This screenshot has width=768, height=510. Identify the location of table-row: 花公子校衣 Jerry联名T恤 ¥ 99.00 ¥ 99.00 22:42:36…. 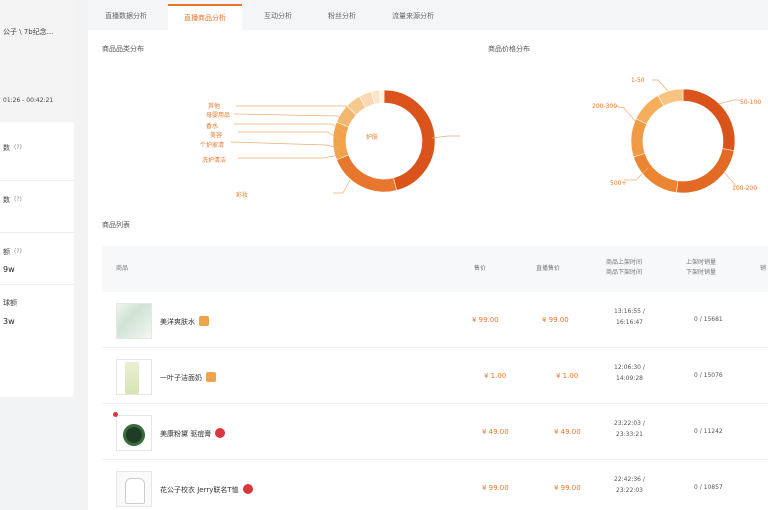
(435, 485).